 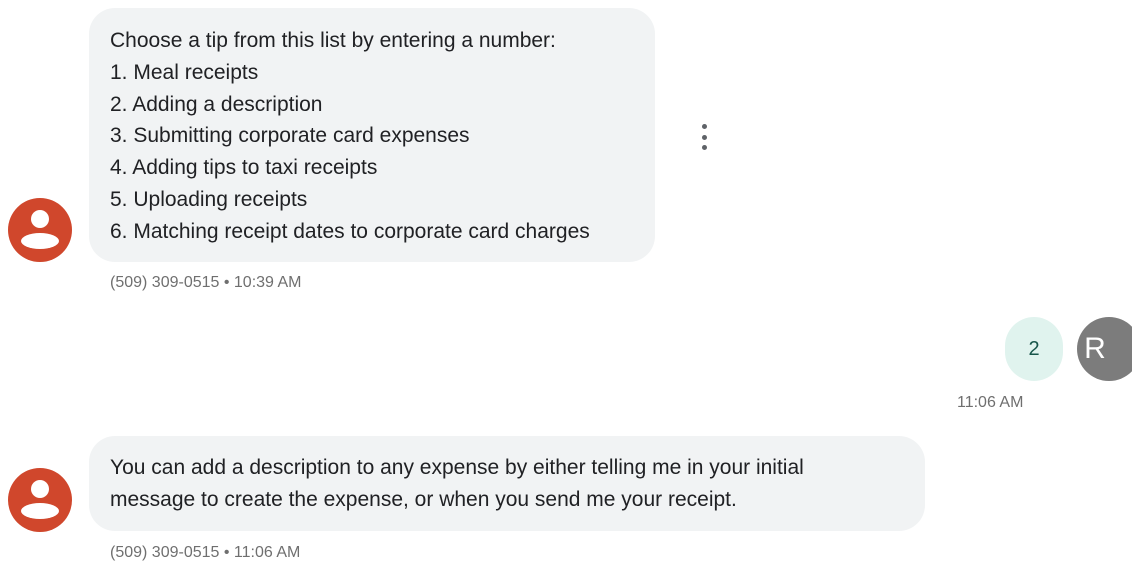 What do you see at coordinates (206, 282) in the screenshot?
I see `message-timestamp: (509) 309-0515 • 10:39 AM` at bounding box center [206, 282].